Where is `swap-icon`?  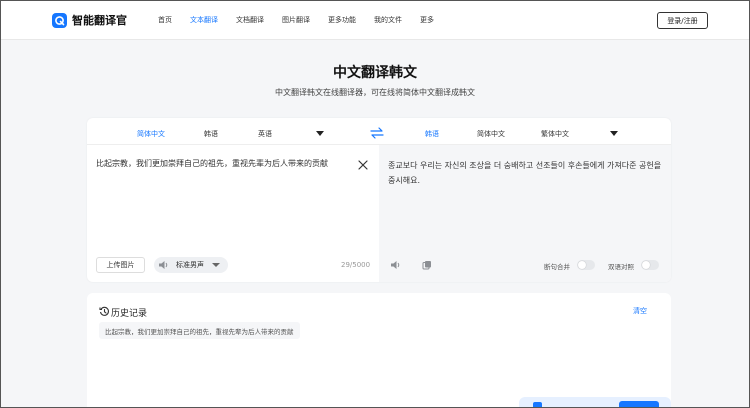
swap-icon is located at coordinates (377, 133).